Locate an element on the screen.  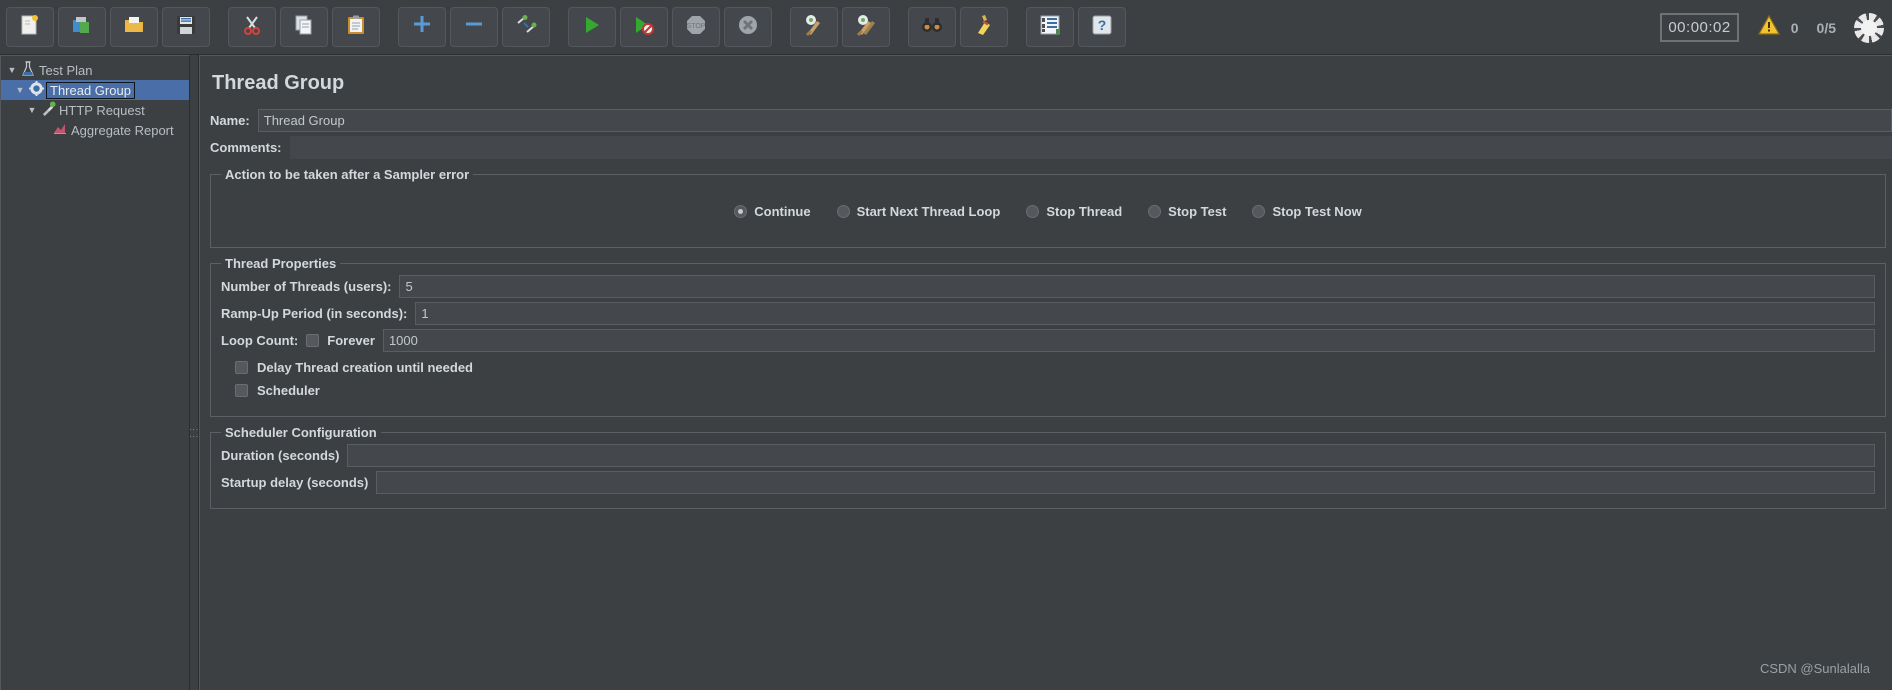
radio-label: Start Next Thread Loop is located at coordinates (928, 211).